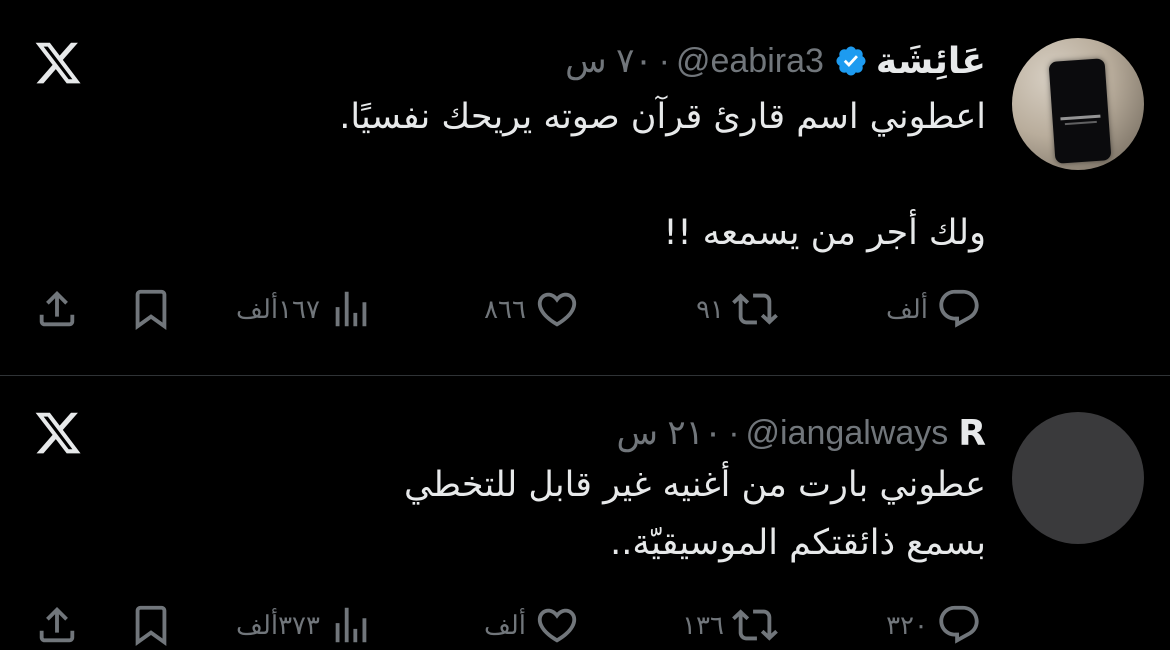 Image resolution: width=1170 pixels, height=650 pixels. I want to click on tweet-header: R @iangalways · ٢١٠ س, so click(801, 433).